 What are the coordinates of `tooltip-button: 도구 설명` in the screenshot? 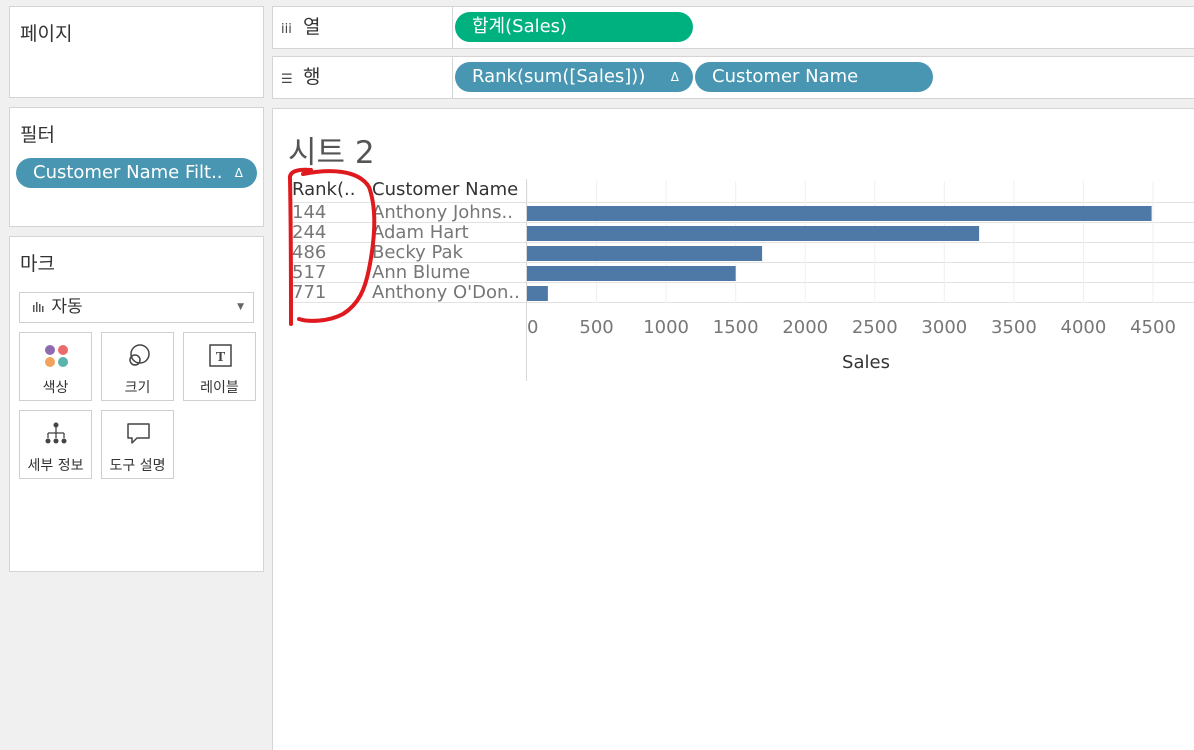 It's located at (137, 444).